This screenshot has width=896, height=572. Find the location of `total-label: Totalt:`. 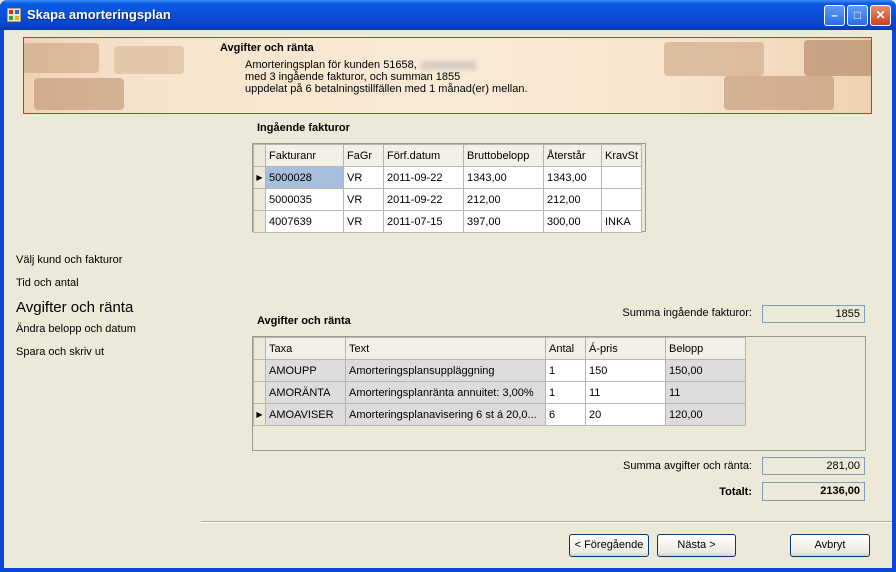

total-label: Totalt: is located at coordinates (735, 492).